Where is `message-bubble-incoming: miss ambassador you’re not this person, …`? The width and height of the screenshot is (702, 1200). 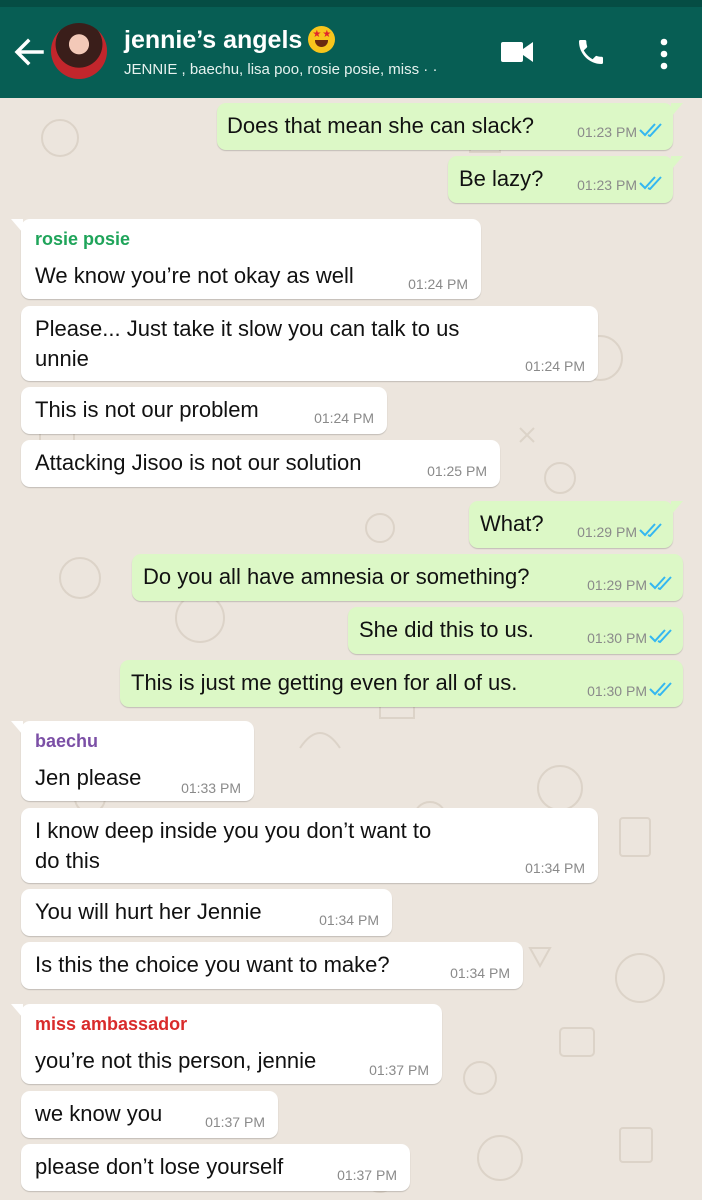 message-bubble-incoming: miss ambassador you’re not this person, … is located at coordinates (226, 1044).